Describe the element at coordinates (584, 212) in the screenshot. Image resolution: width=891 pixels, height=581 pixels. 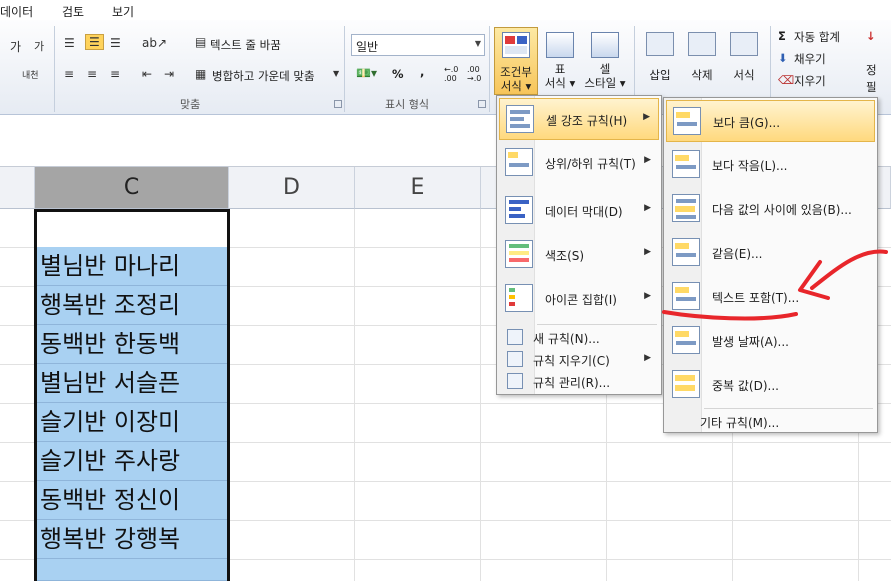
I see `menu-item-label: 데이터 막대(D)` at that location.